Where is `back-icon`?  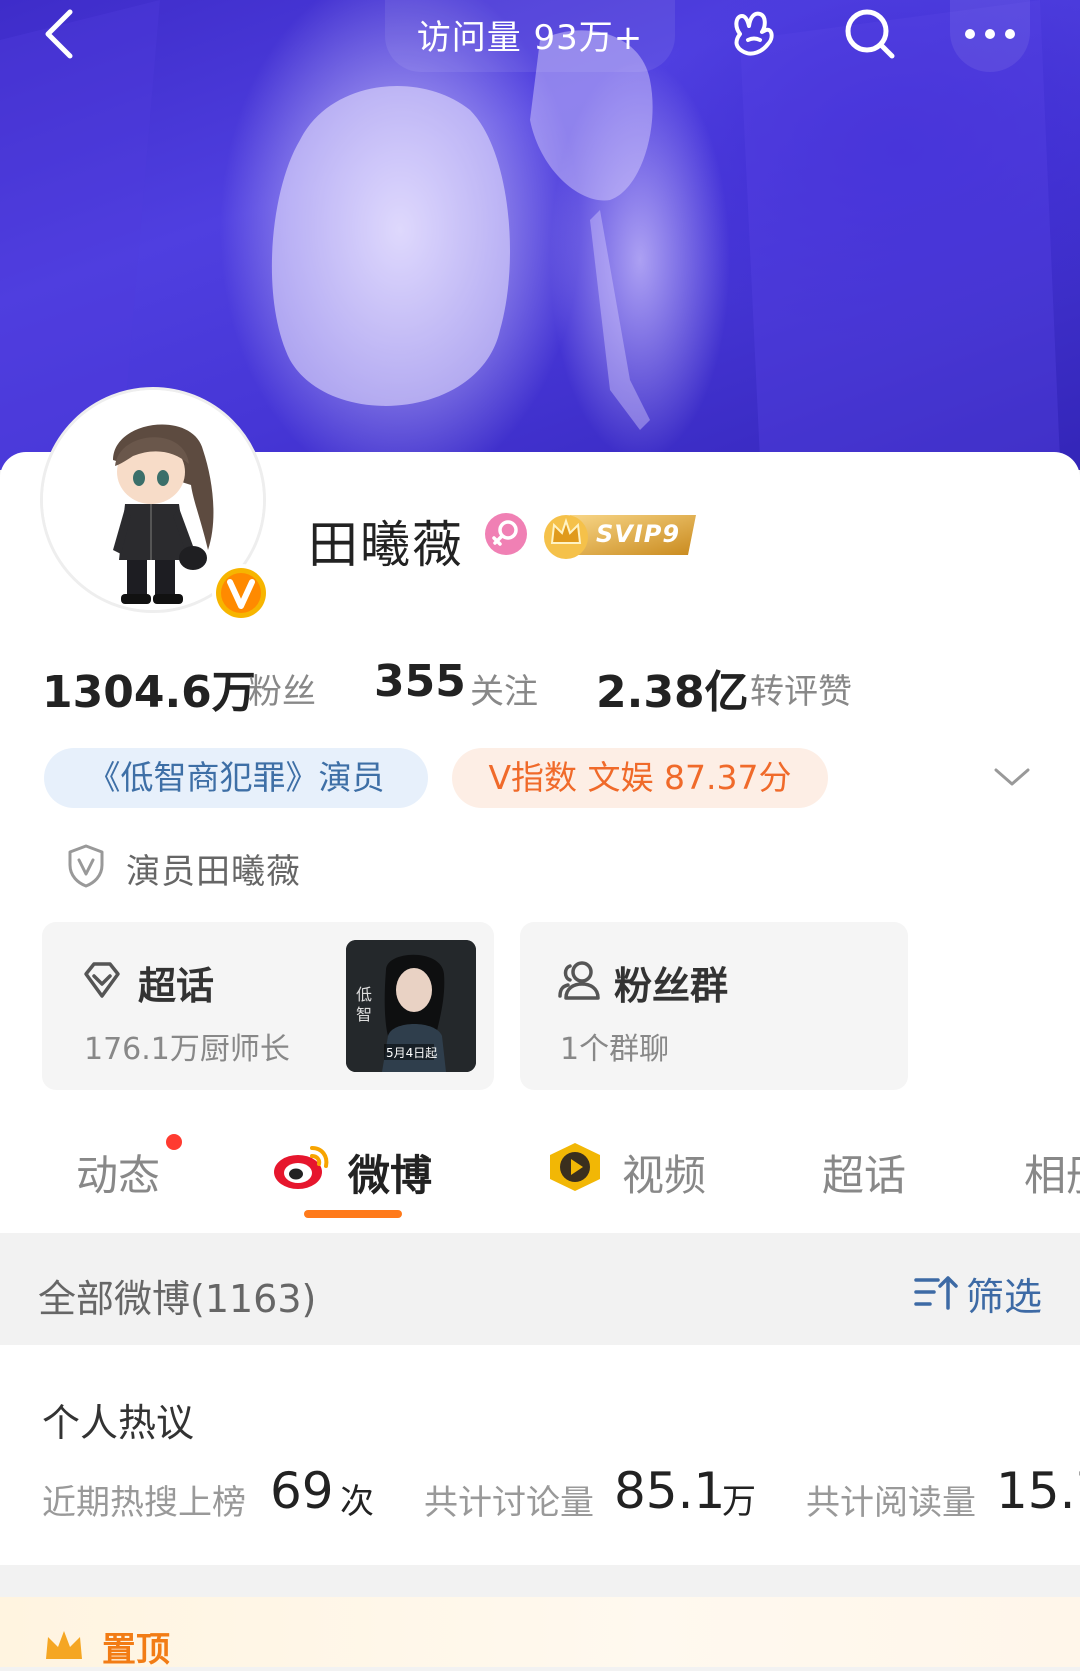
back-icon is located at coordinates (62, 34).